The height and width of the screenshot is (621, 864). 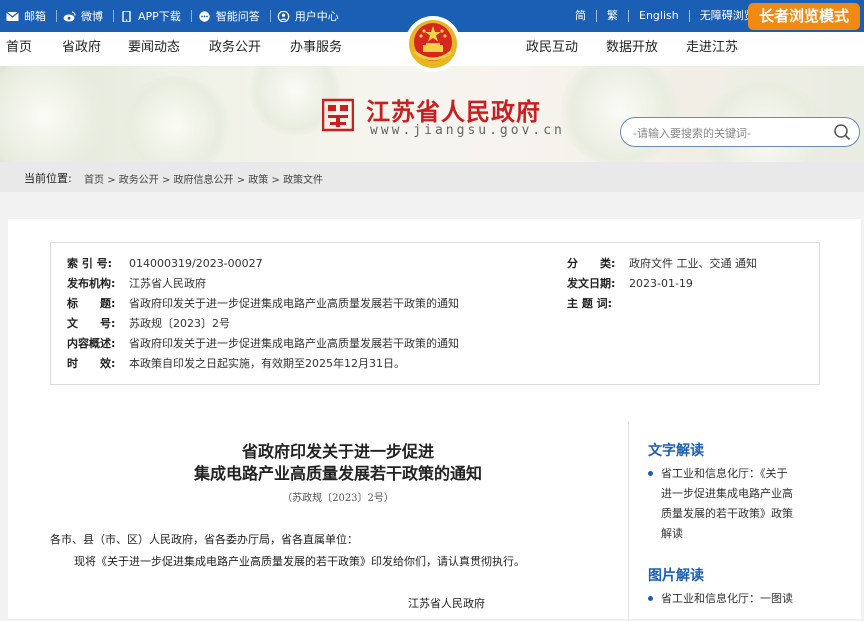 What do you see at coordinates (659, 16) in the screenshot?
I see `english-link: English` at bounding box center [659, 16].